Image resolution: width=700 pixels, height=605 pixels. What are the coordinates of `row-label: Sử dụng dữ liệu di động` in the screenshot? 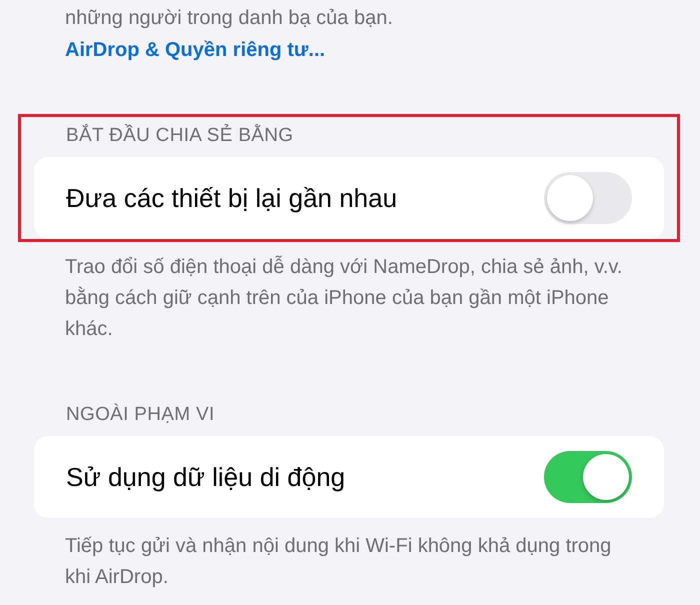 It's located at (206, 477).